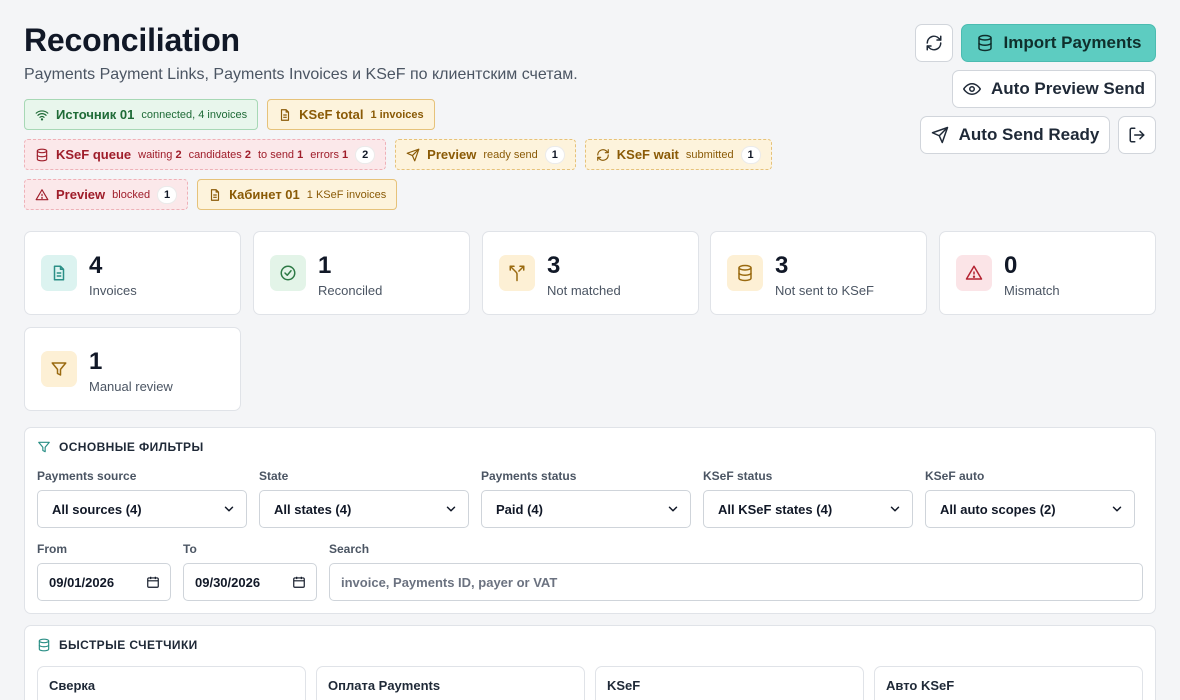  I want to click on import-payments-button: Import Payments, so click(1058, 43).